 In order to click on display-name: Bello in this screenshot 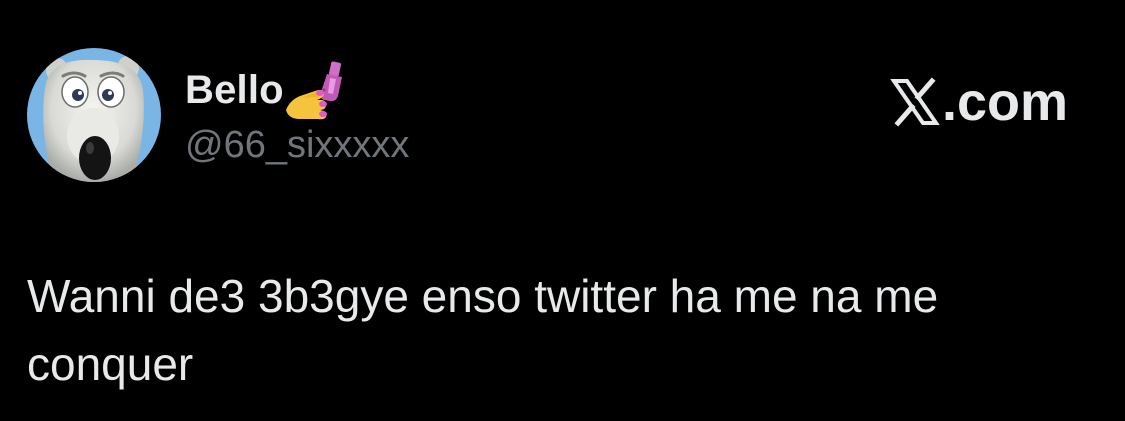, I will do `click(234, 90)`.